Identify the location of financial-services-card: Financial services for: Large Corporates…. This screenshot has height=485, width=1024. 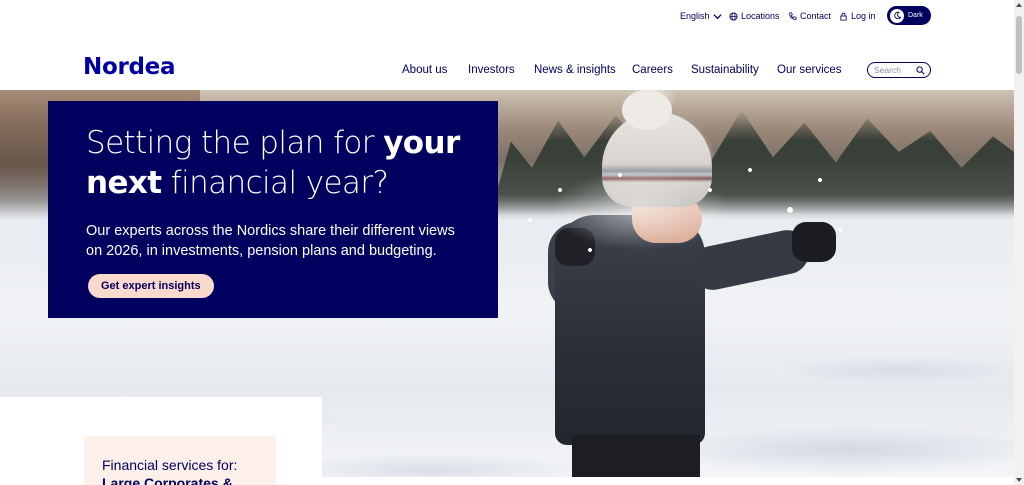
(180, 460).